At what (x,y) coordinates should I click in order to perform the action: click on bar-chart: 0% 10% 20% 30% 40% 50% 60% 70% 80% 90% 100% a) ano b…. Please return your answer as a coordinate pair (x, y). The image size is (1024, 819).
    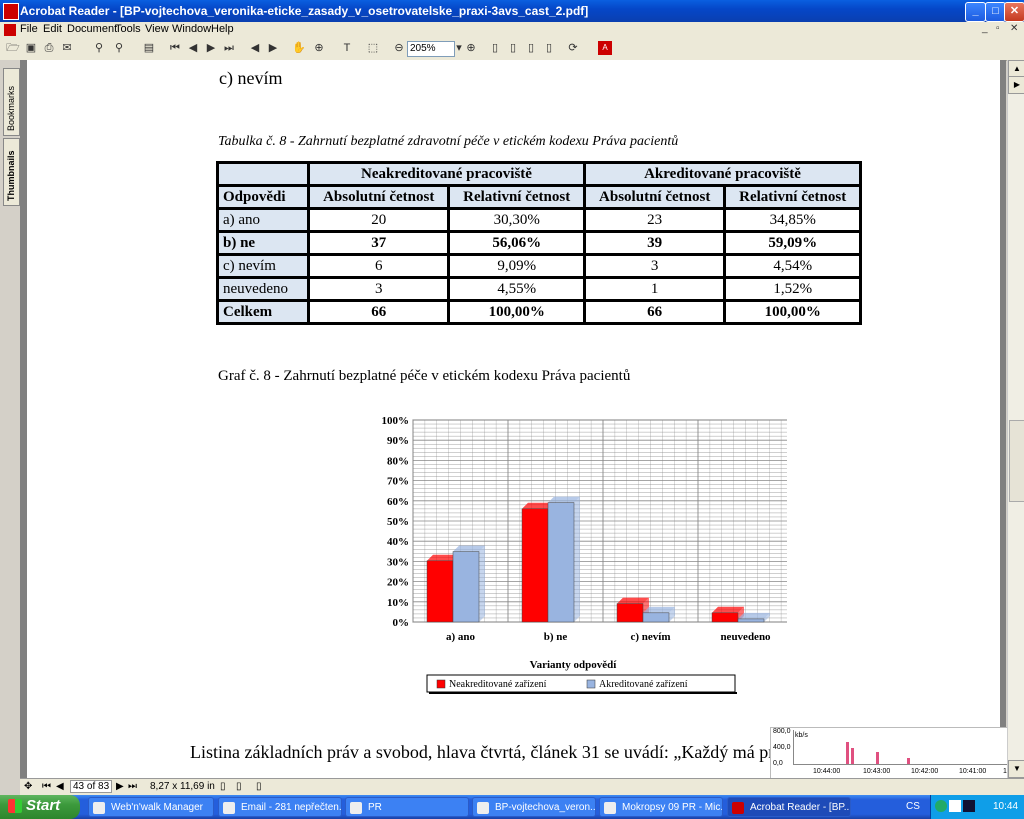
    Looking at the image, I should click on (584, 554).